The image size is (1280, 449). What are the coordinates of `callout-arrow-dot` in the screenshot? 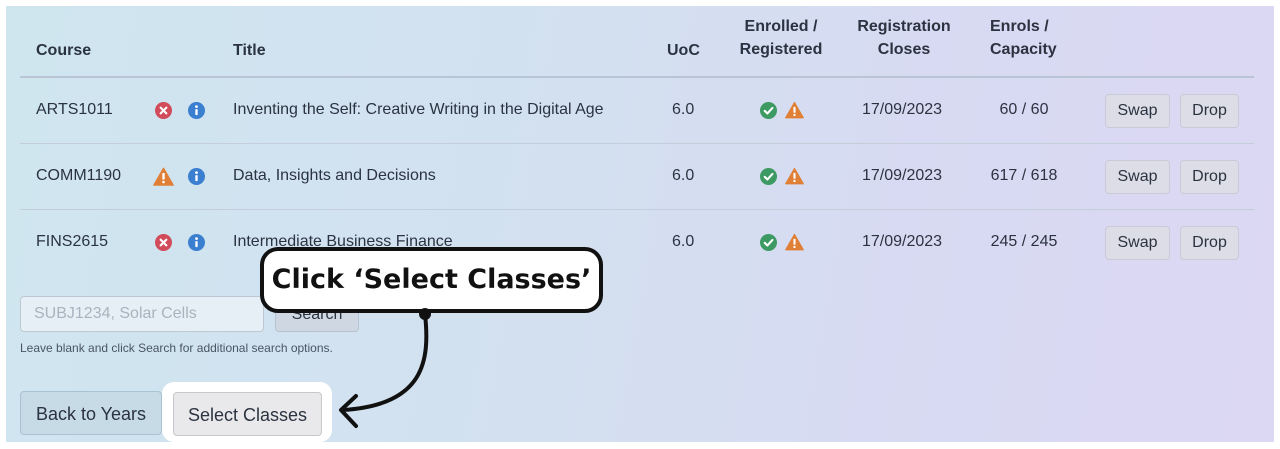 It's located at (425, 314).